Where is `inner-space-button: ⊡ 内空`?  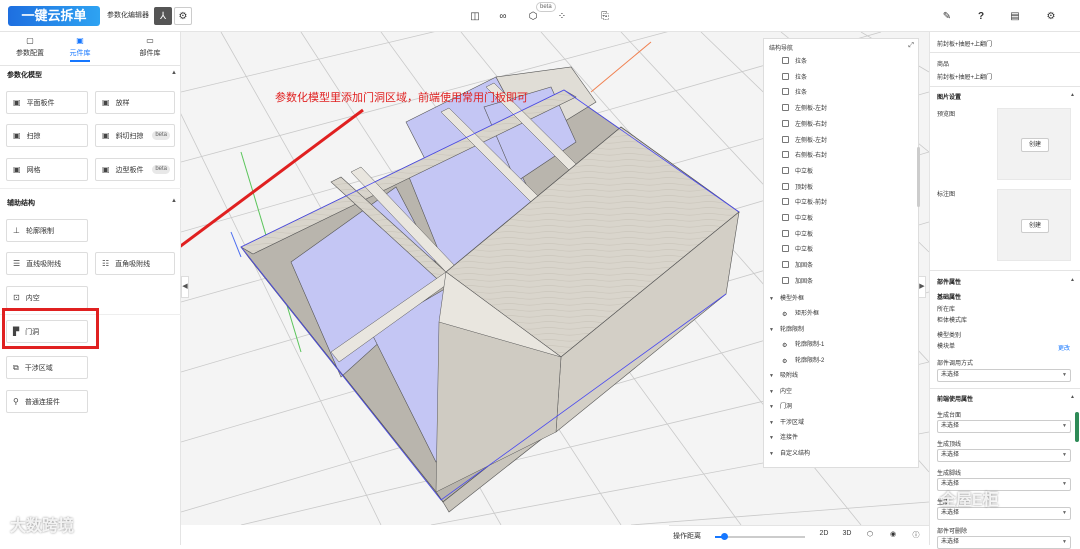
inner-space-button: ⊡ 内空 is located at coordinates (47, 297).